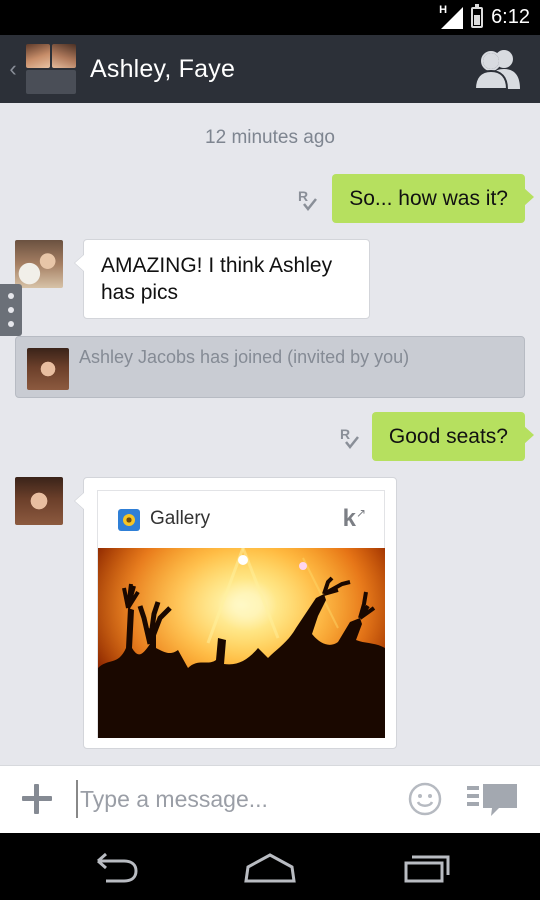 Image resolution: width=540 pixels, height=900 pixels. I want to click on emoji-icon, so click(425, 799).